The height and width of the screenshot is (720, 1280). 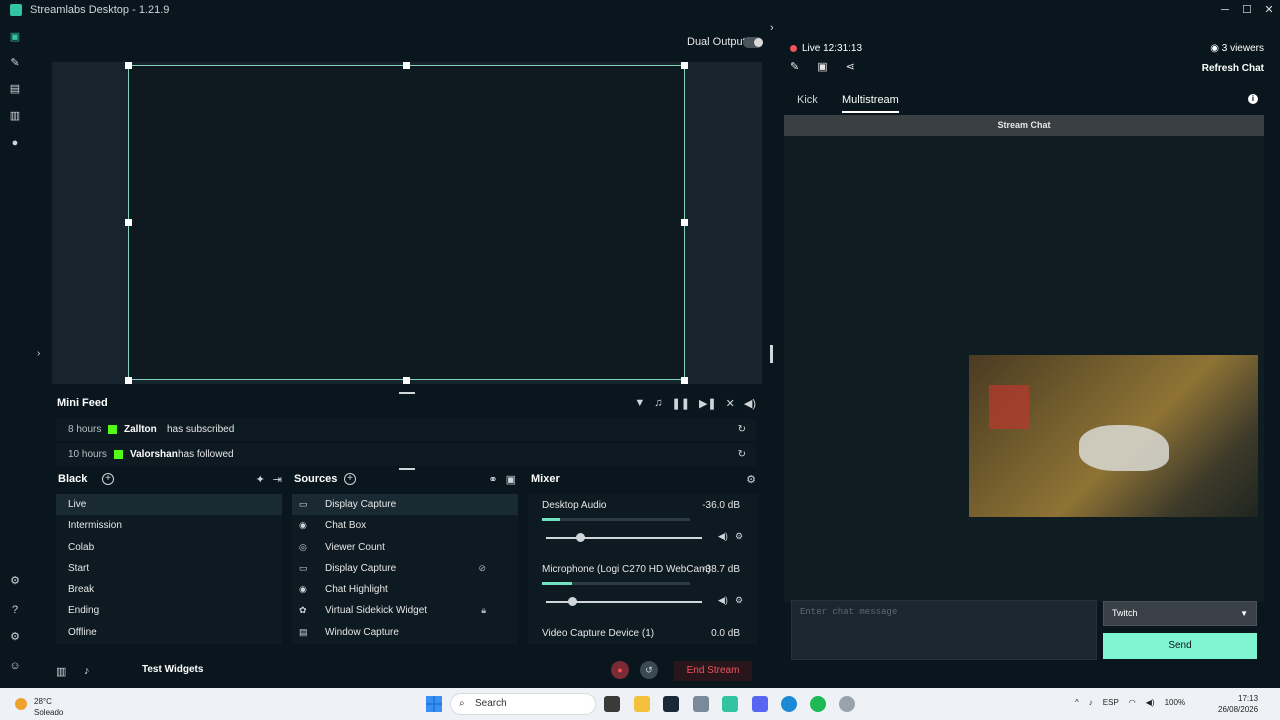 What do you see at coordinates (1111, 702) in the screenshot?
I see `language-indicator: ESP` at bounding box center [1111, 702].